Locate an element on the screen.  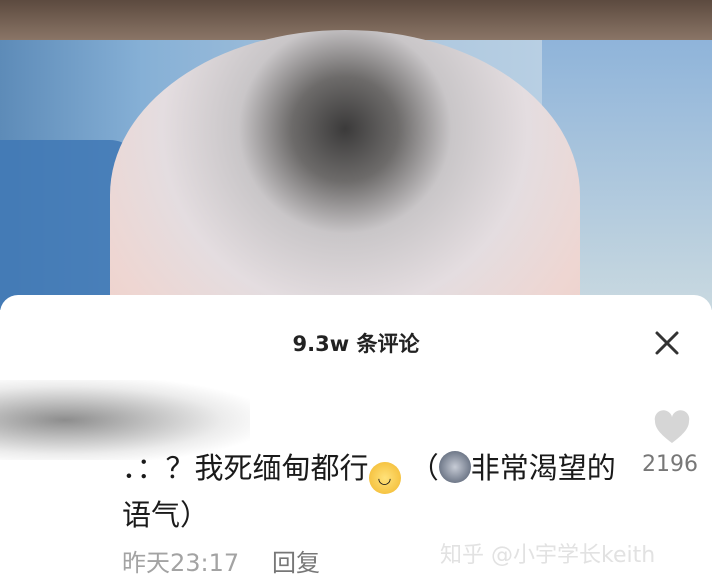
watermark: 知乎 @小宇学长keith is located at coordinates (548, 555).